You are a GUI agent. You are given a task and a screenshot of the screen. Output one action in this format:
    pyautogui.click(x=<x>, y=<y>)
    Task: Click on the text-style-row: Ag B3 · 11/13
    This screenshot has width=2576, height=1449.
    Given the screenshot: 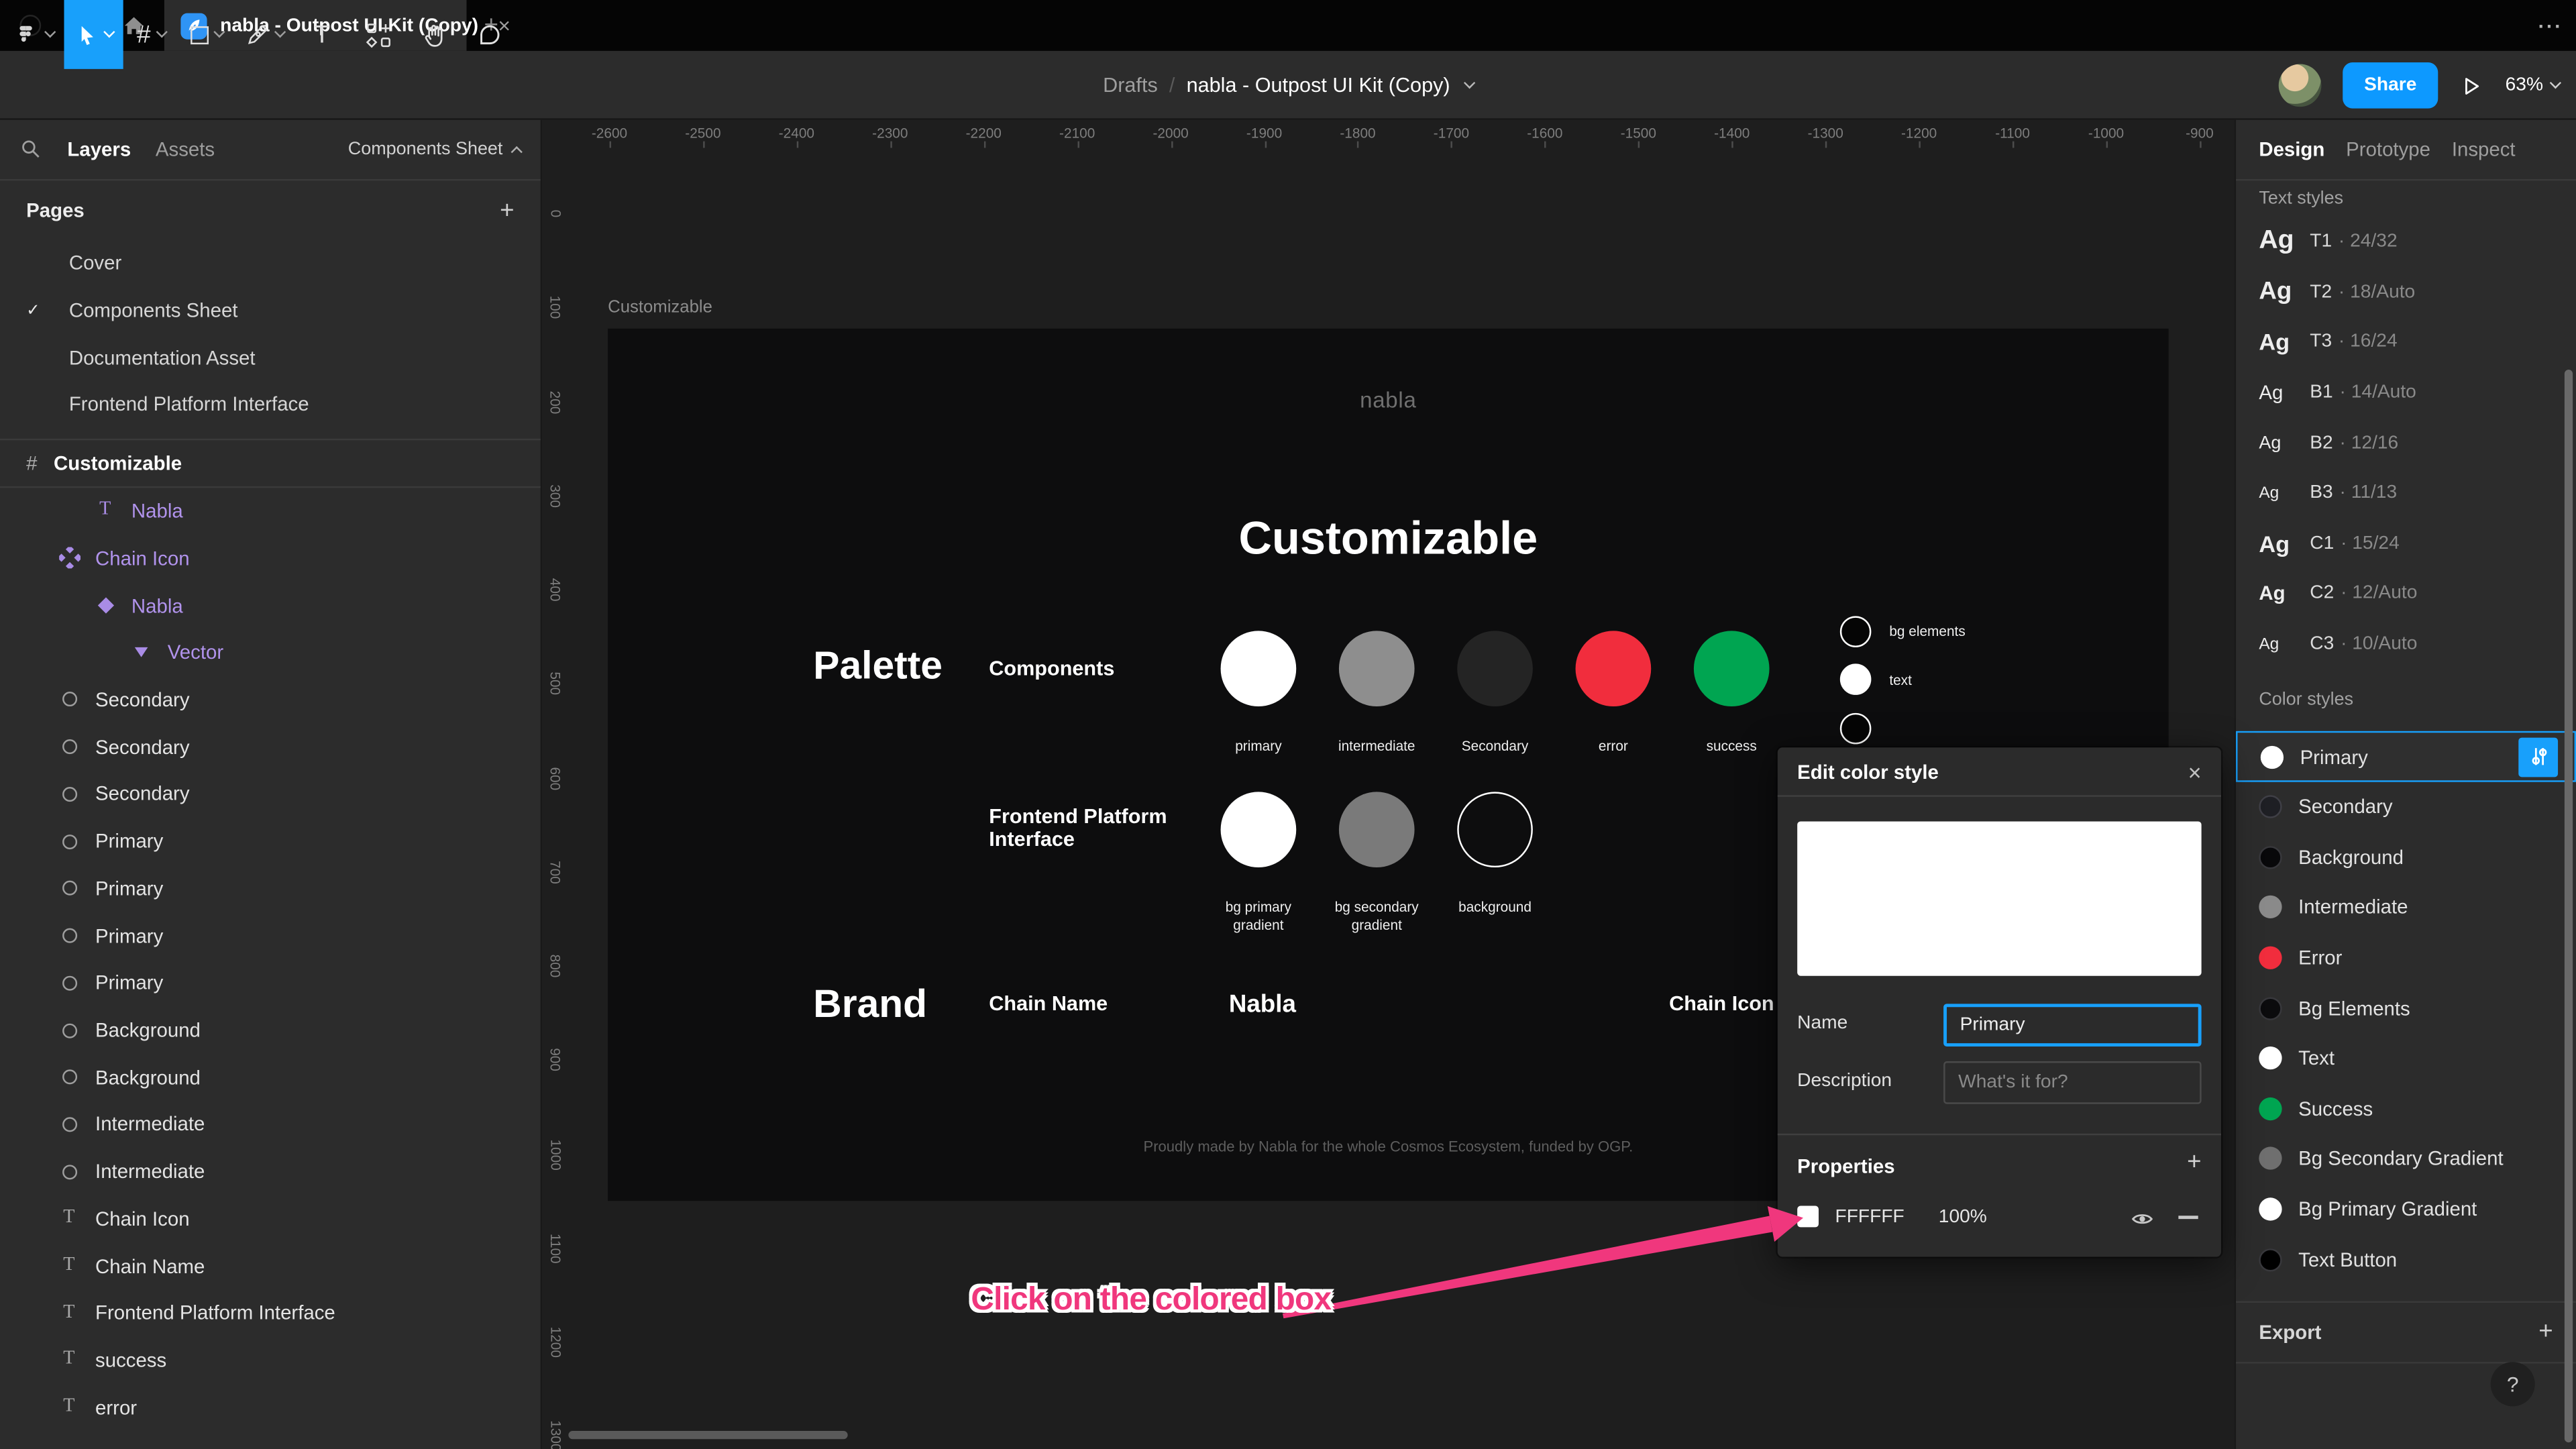 What is the action you would take?
    pyautogui.click(x=2406, y=493)
    